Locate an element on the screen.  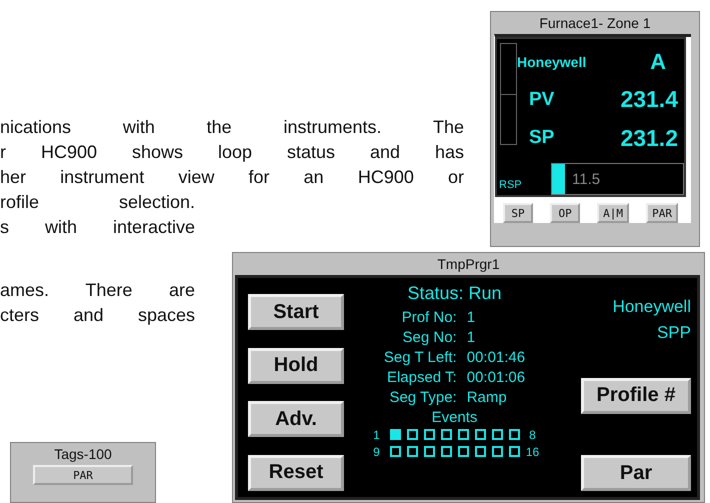
body-text-line: her instrument view for an HC900 or is located at coordinates (232, 177).